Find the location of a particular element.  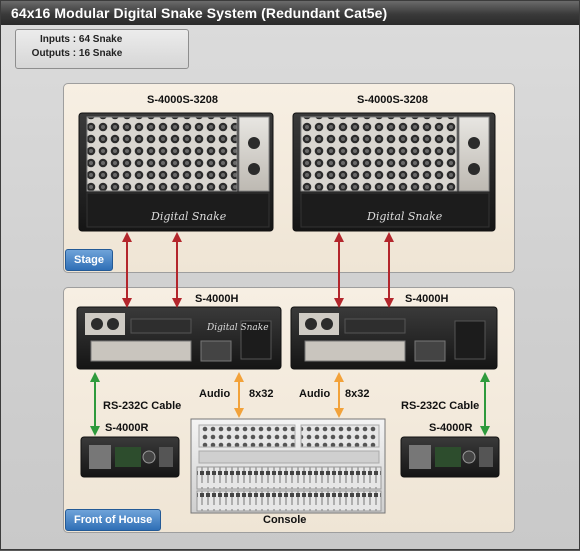

audio-right-label: Audio is located at coordinates (315, 394).